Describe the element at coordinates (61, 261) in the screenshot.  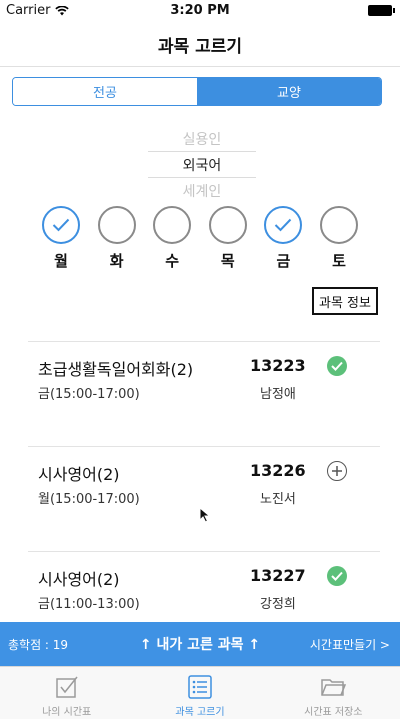
I see `day-label: 월` at that location.